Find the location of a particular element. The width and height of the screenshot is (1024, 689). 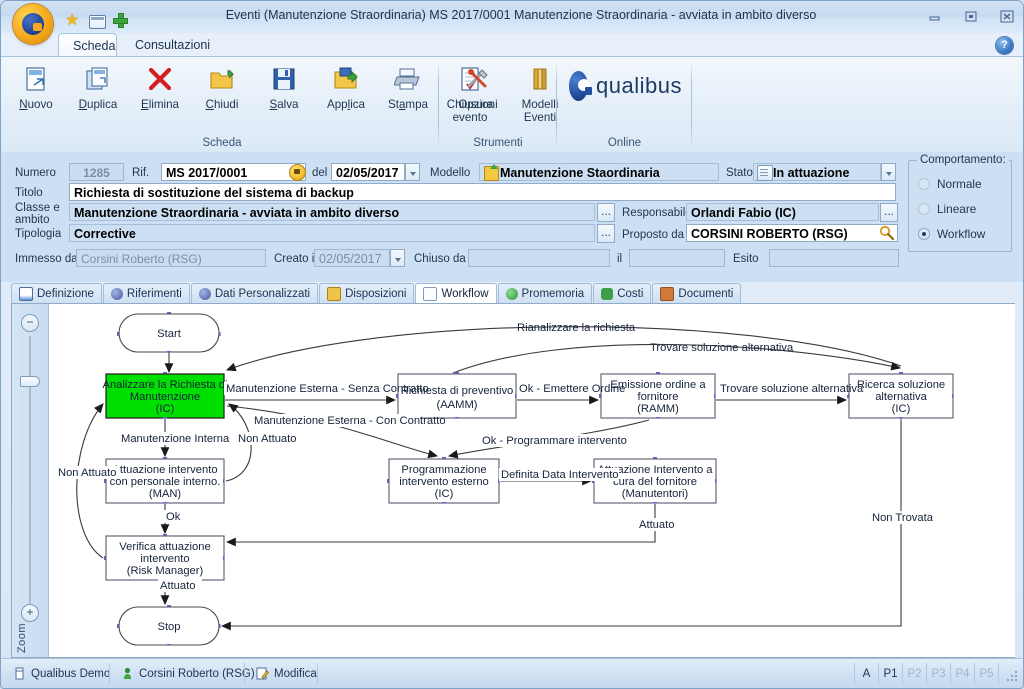

radio-normale: Normale is located at coordinates (950, 184).